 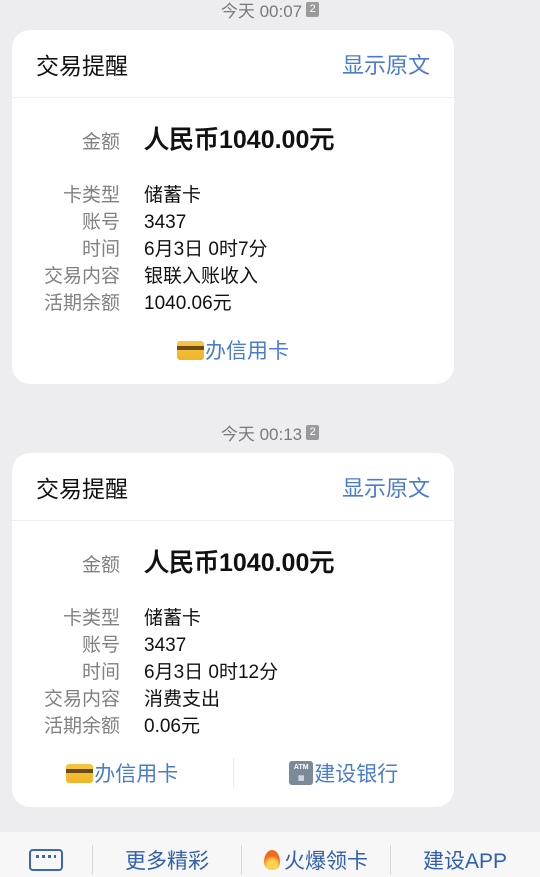 I want to click on ccb-bank-button: ATM ▦ 建设银行, so click(x=344, y=773).